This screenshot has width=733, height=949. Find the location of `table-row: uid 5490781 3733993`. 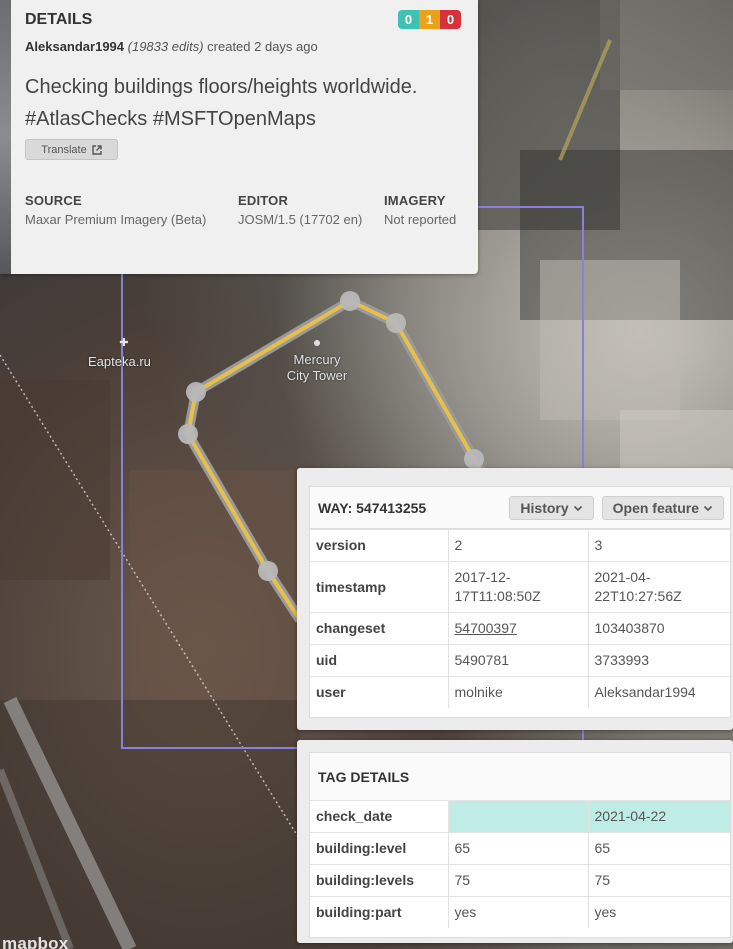

table-row: uid 5490781 3733993 is located at coordinates (520, 660).